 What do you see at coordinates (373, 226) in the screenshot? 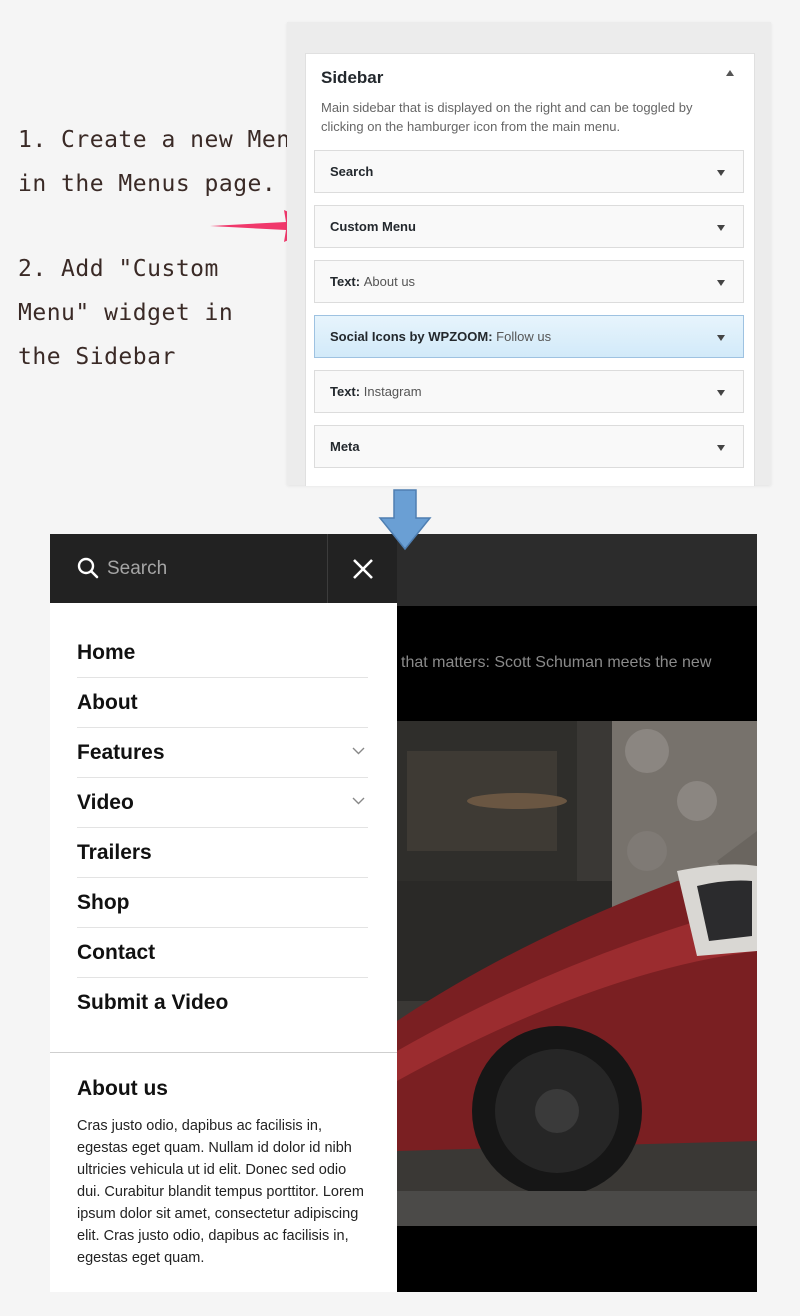
I see `widget-name: Custom Menu` at bounding box center [373, 226].